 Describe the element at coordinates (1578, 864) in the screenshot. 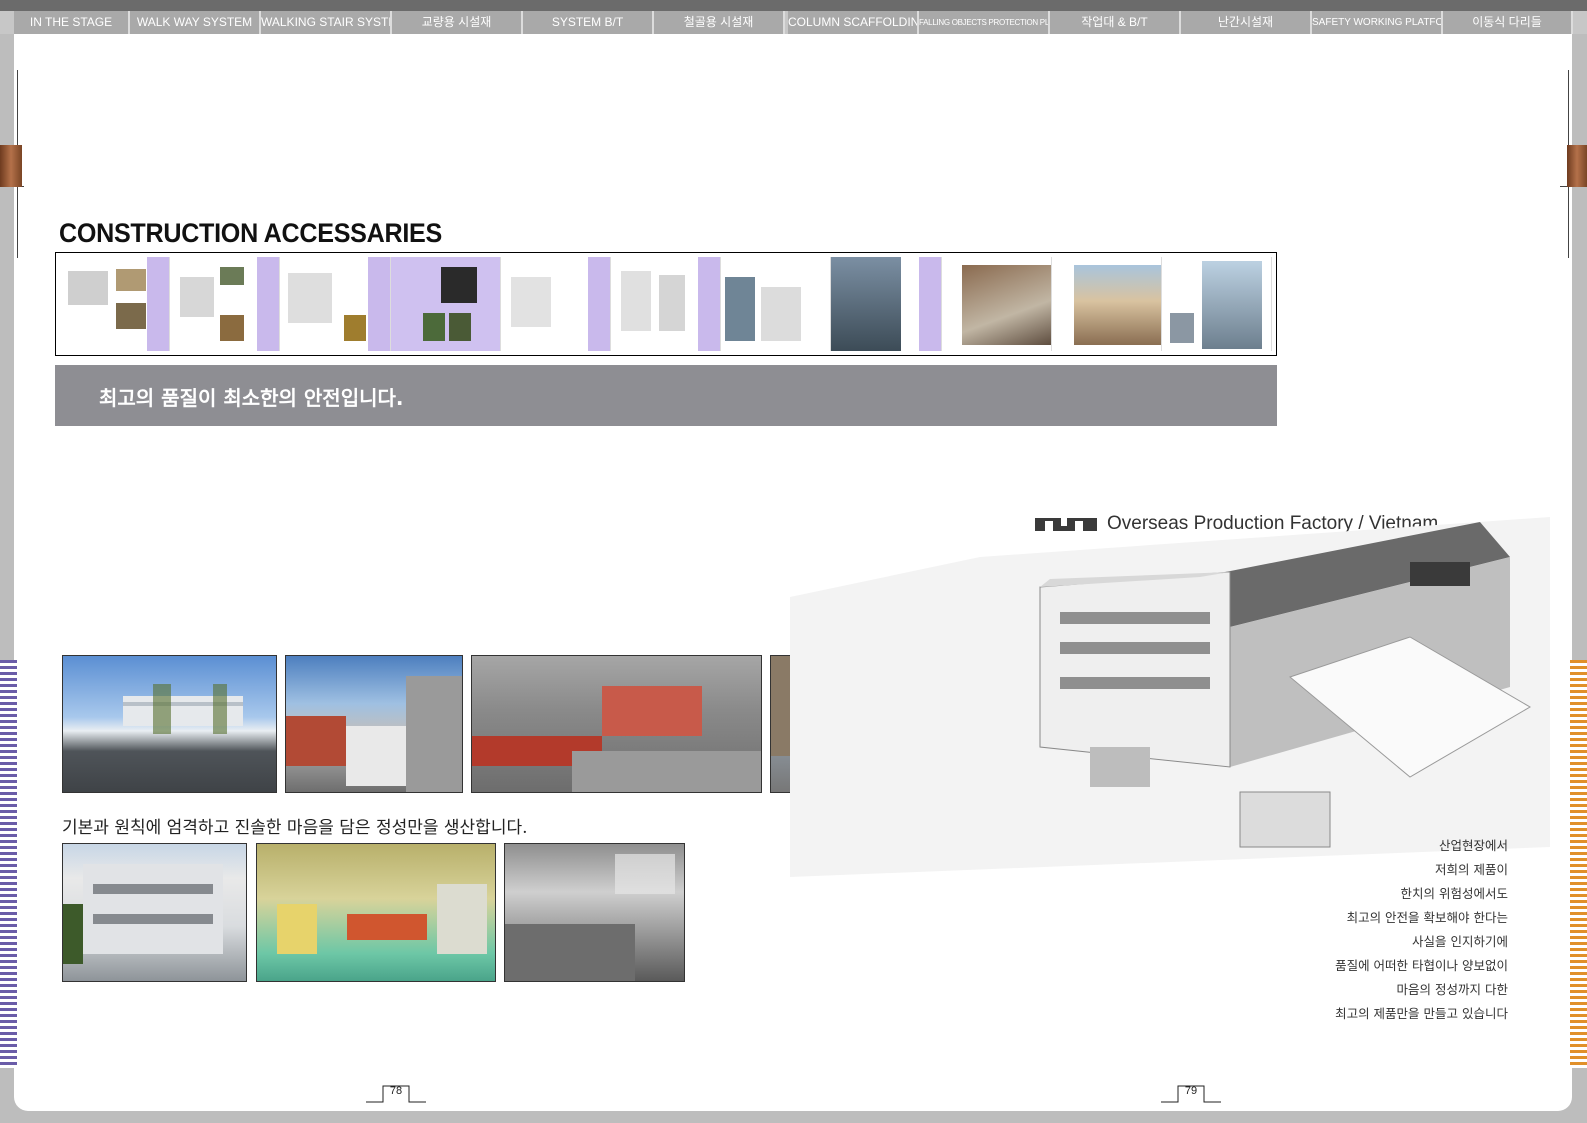

I see `stripe-decoration-right` at that location.